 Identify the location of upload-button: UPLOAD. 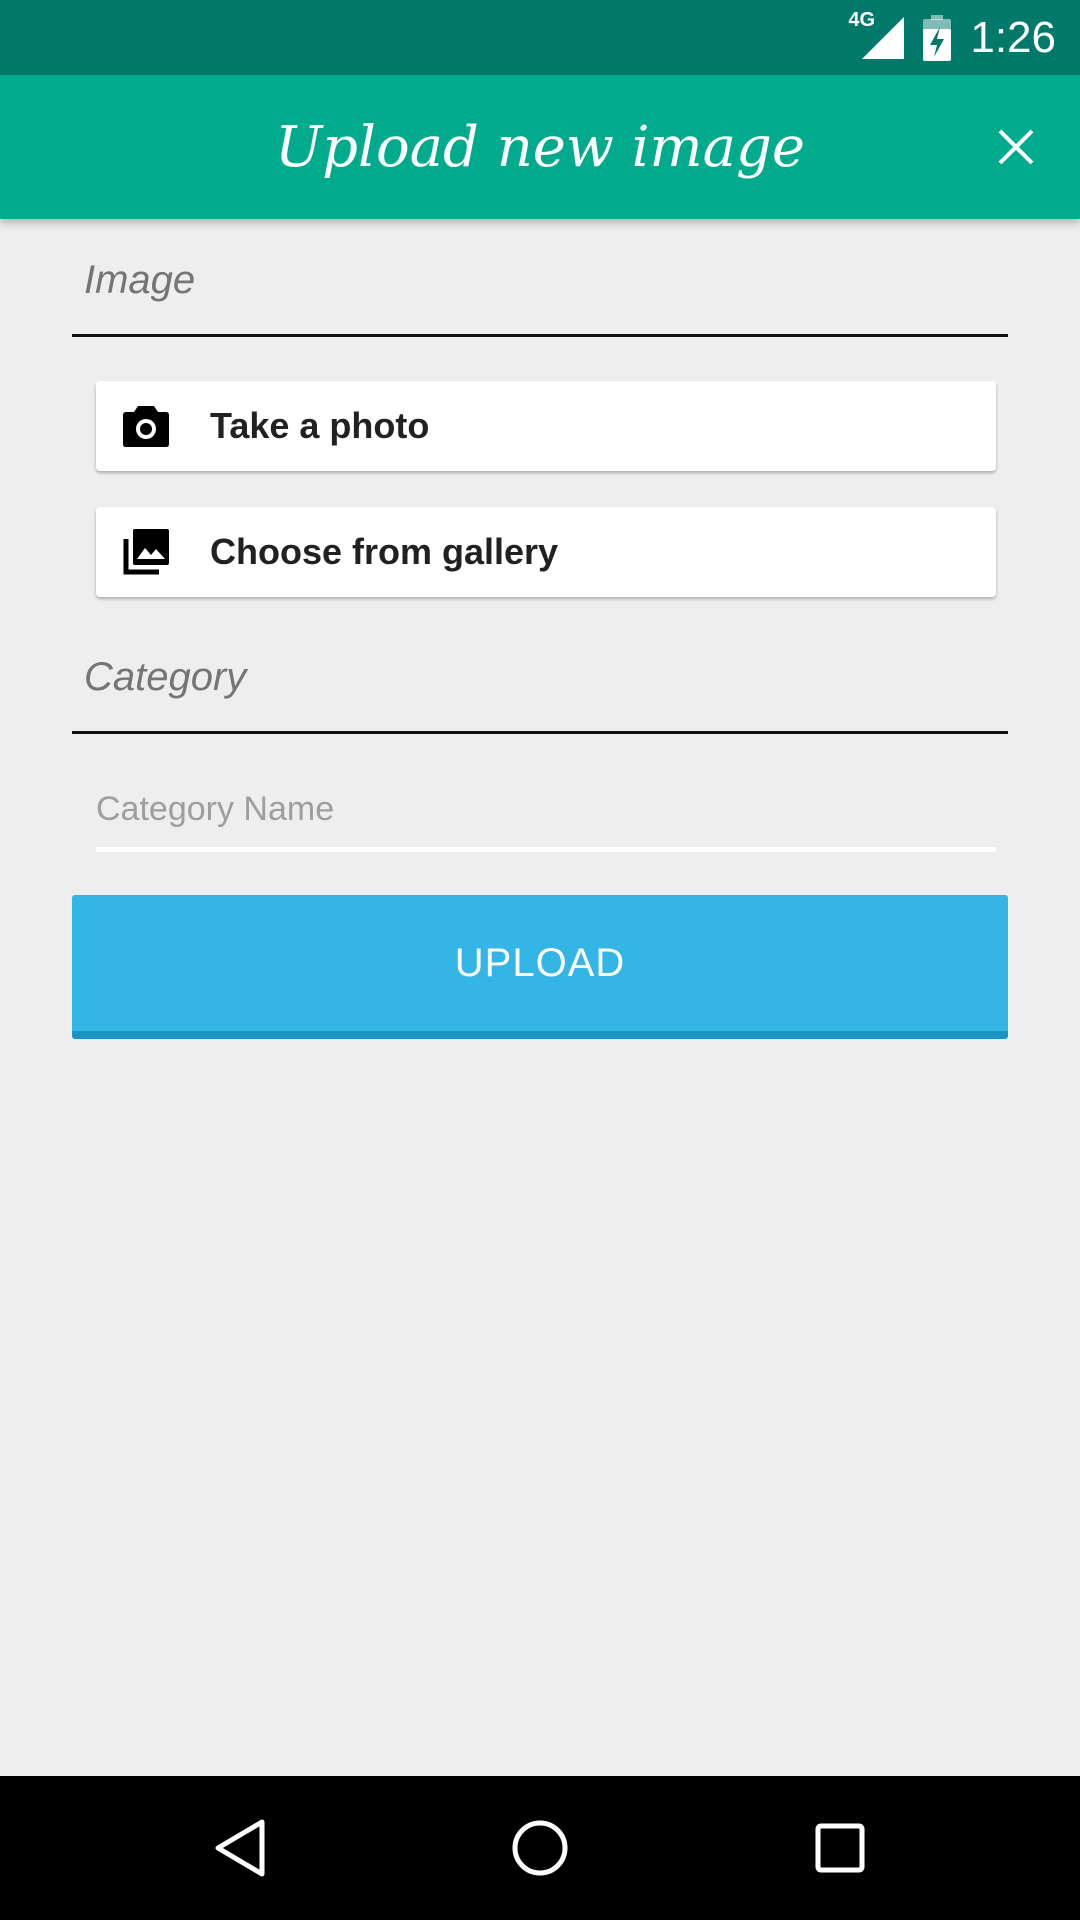
(540, 967).